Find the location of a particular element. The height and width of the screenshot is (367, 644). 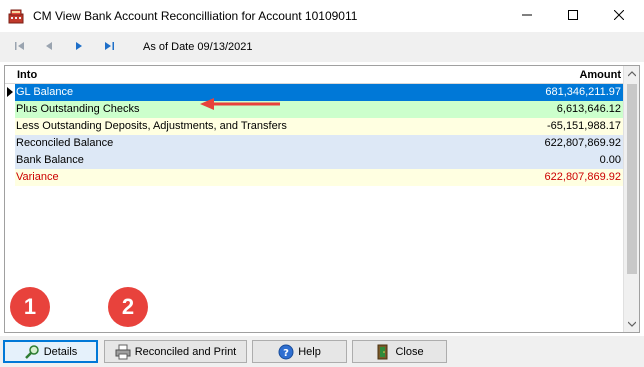

help-button: ? Help is located at coordinates (299, 351).